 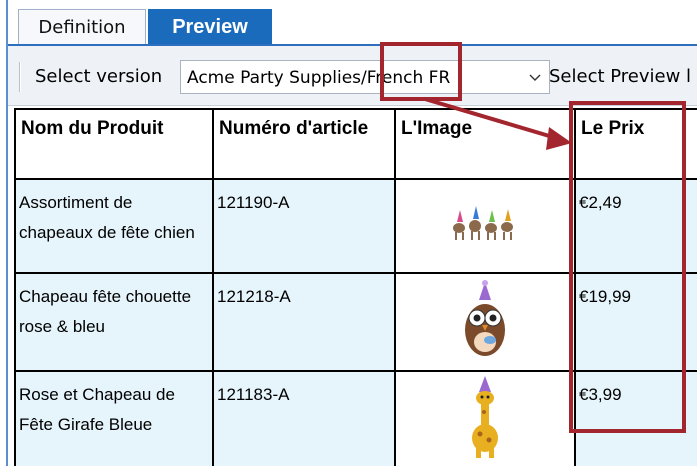 What do you see at coordinates (635, 418) in the screenshot?
I see `cell-price: €3,99` at bounding box center [635, 418].